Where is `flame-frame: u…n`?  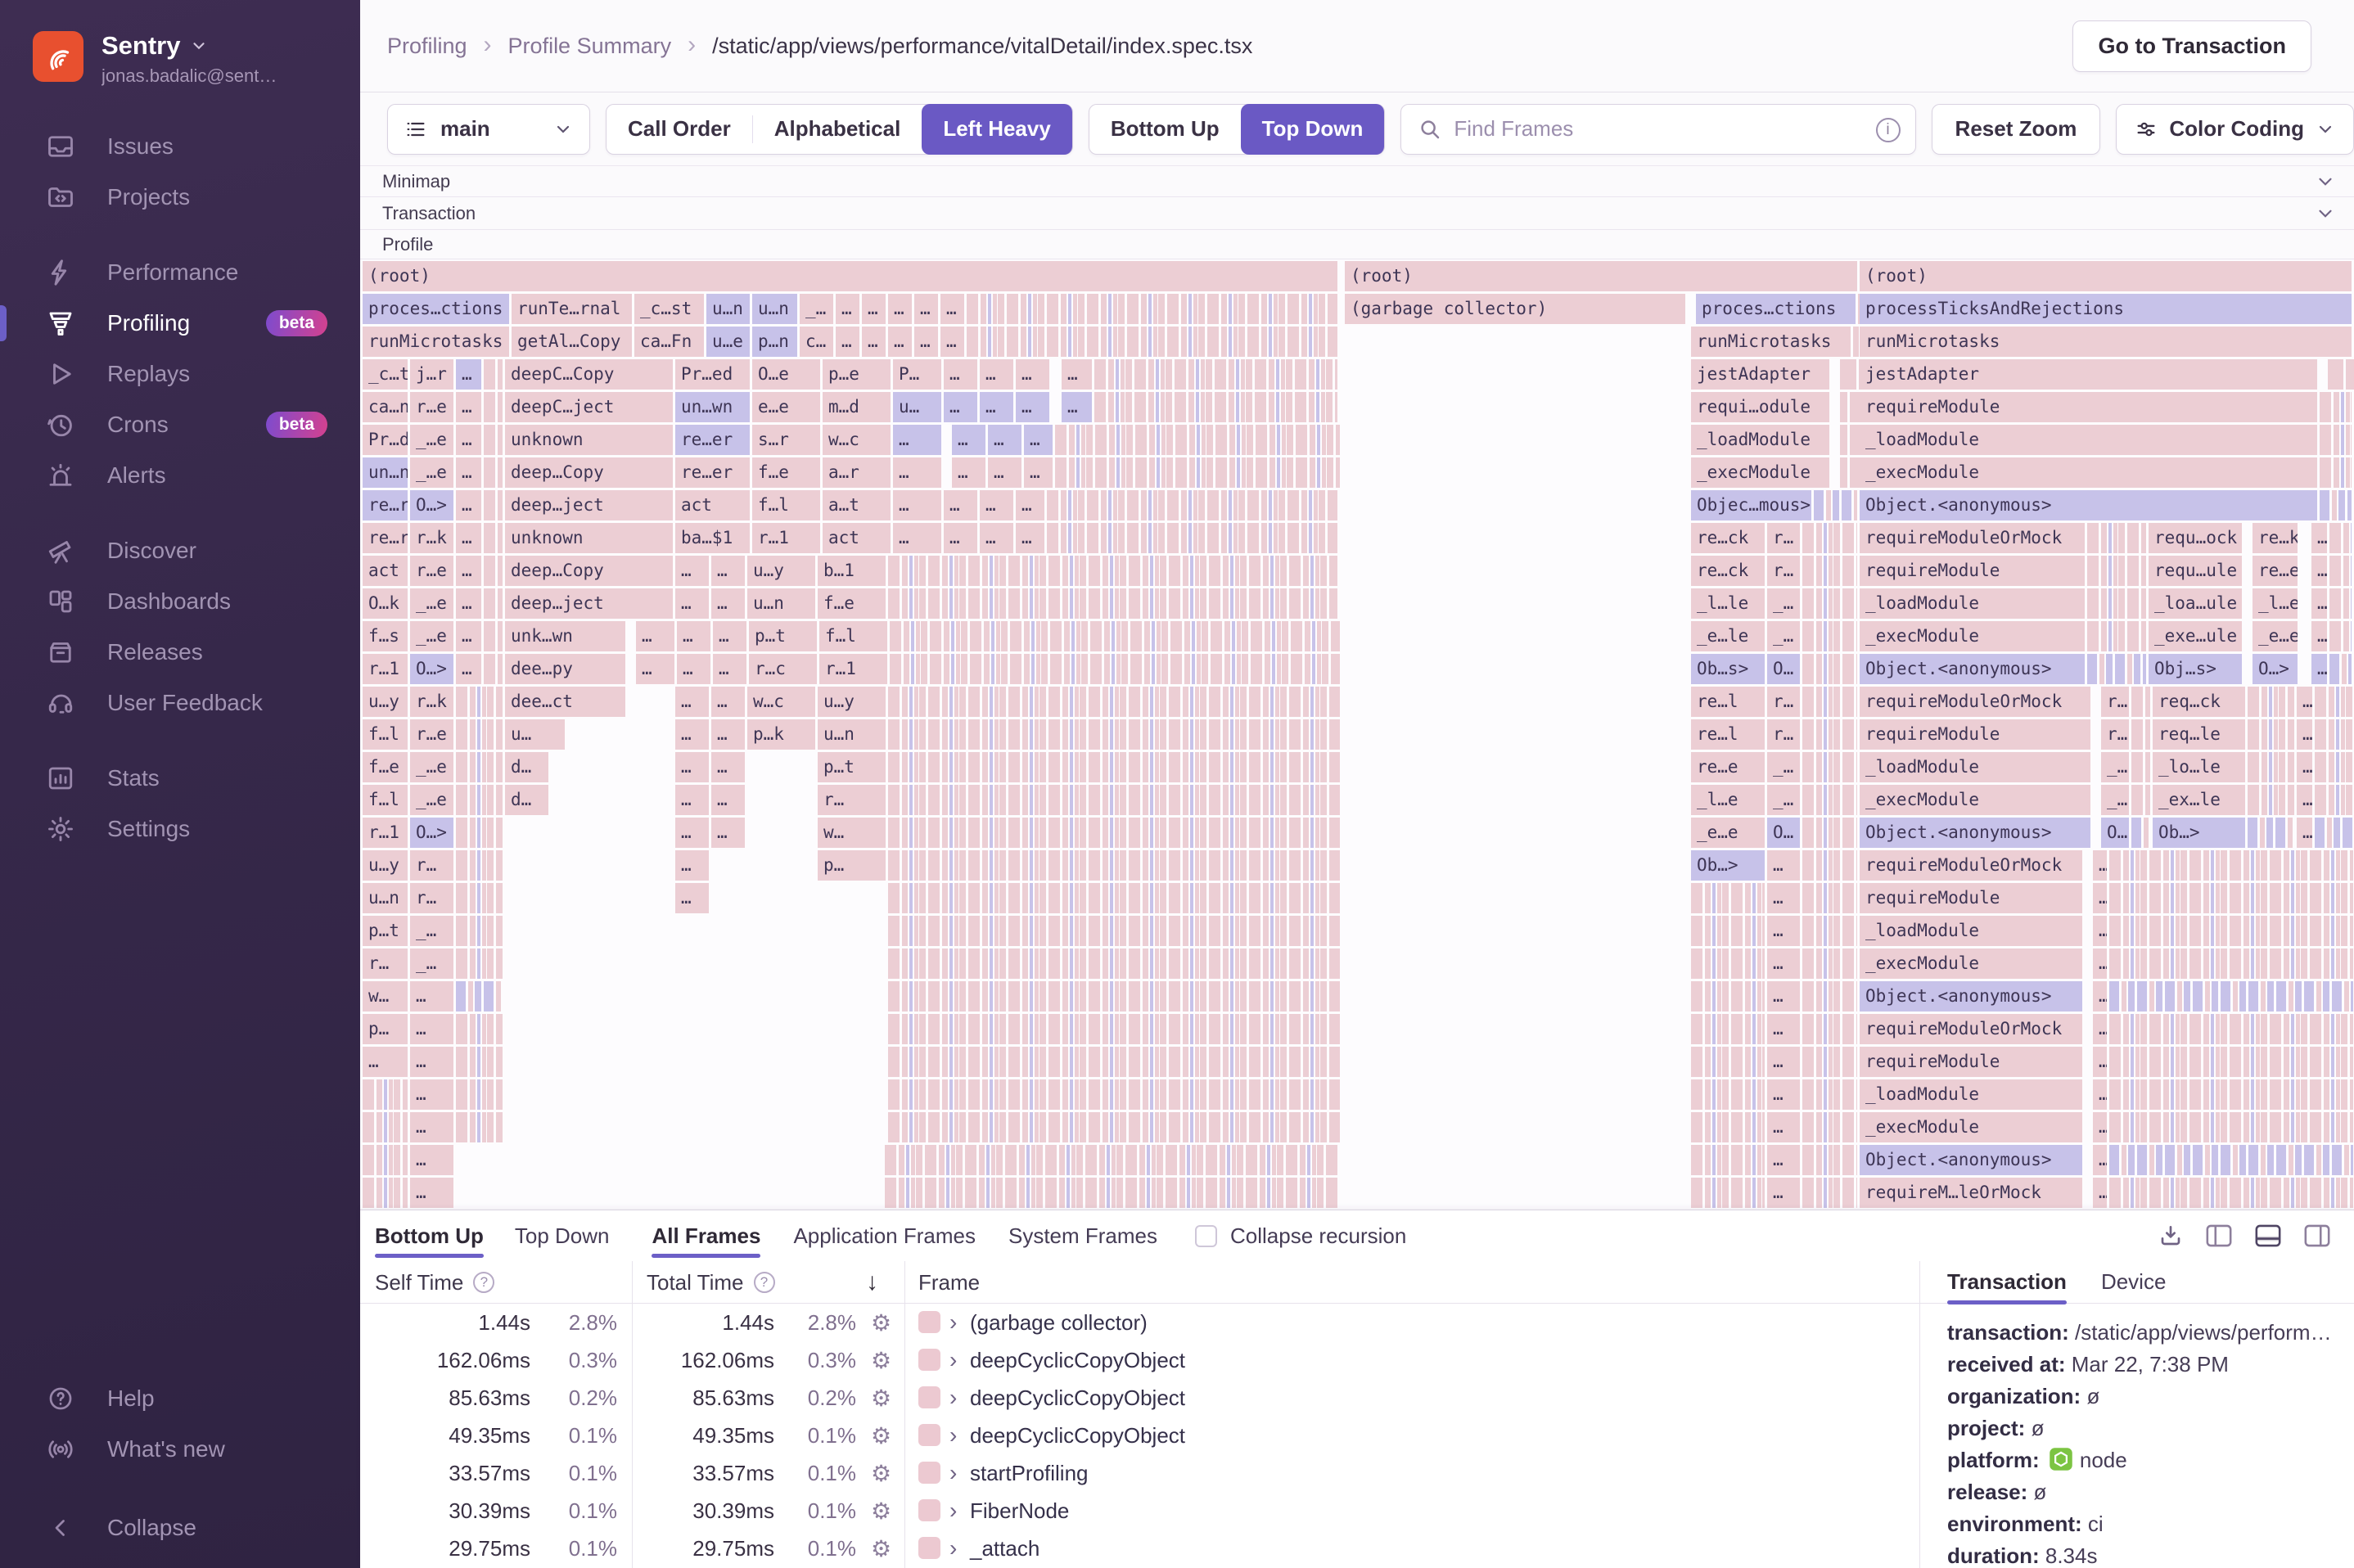
flame-frame: u…n is located at coordinates (729, 309).